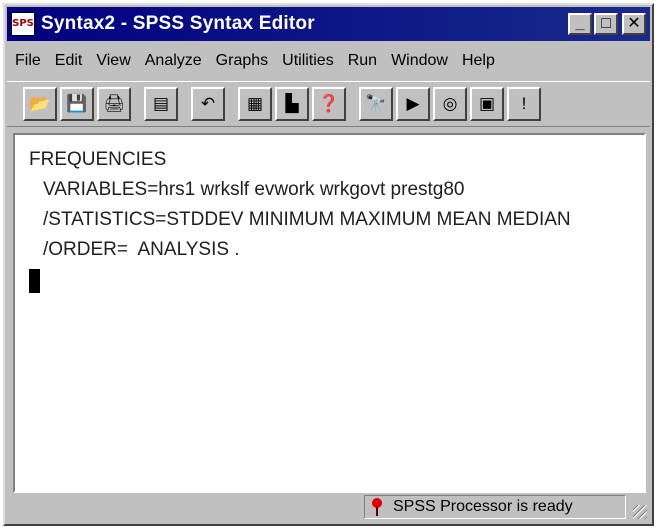  What do you see at coordinates (634, 24) in the screenshot?
I see `close-button: ✕` at bounding box center [634, 24].